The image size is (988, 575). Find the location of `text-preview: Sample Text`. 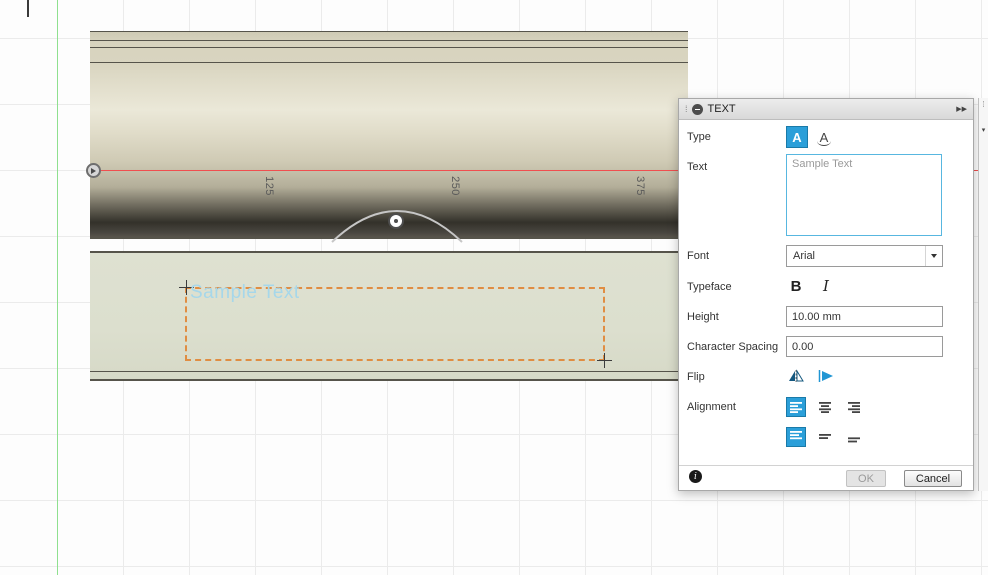

text-preview: Sample Text is located at coordinates (245, 293).